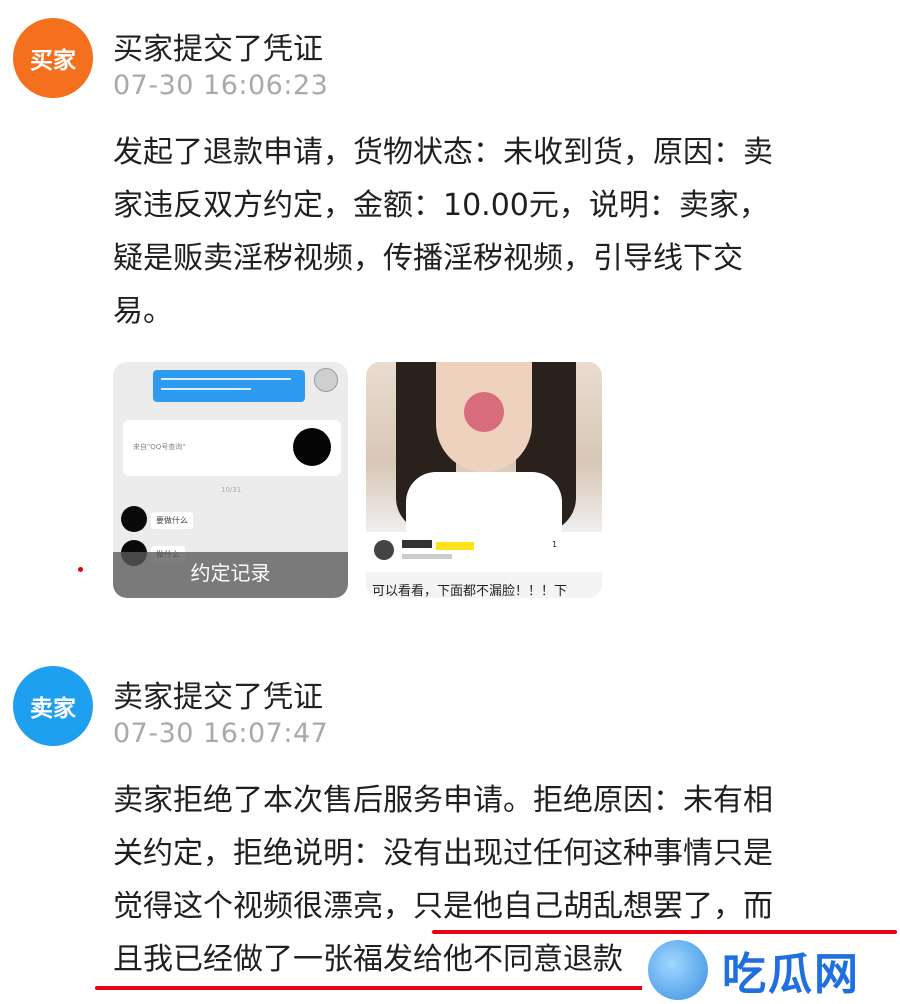  Describe the element at coordinates (231, 490) in the screenshot. I see `chat-date: 10/31` at that location.